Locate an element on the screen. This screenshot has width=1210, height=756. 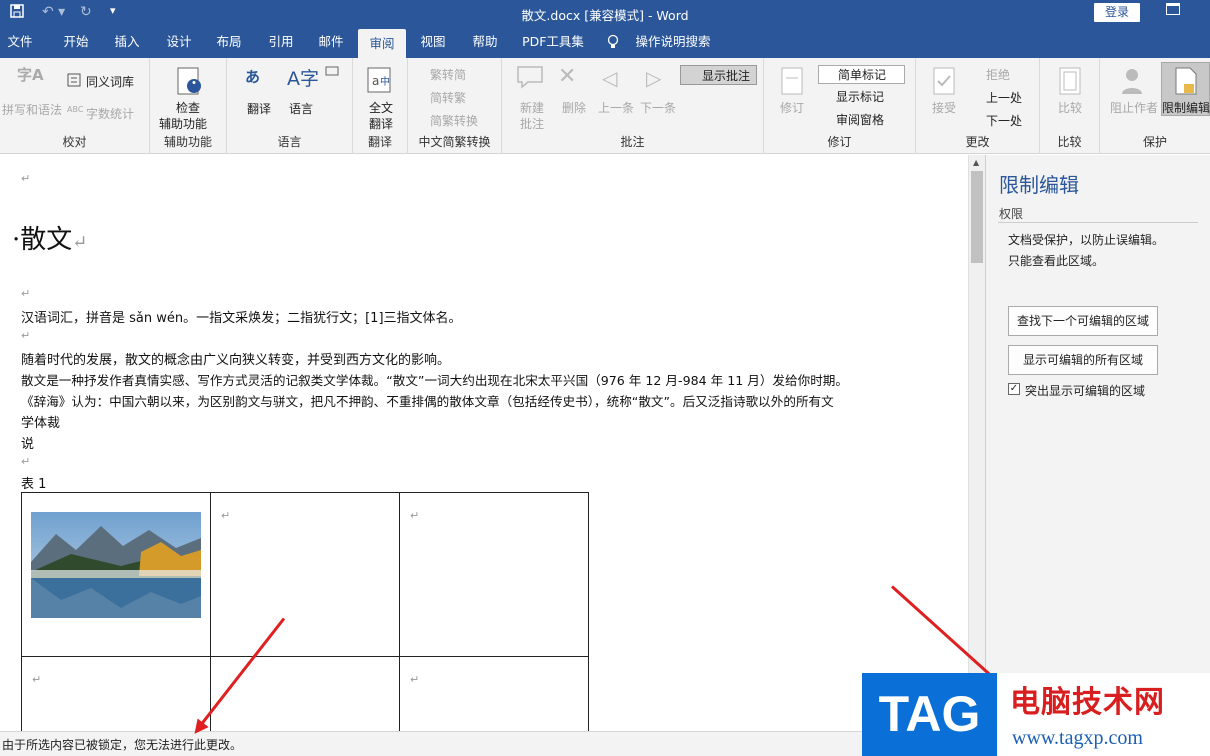
new-comment-button: 批注 is located at coordinates (532, 123).